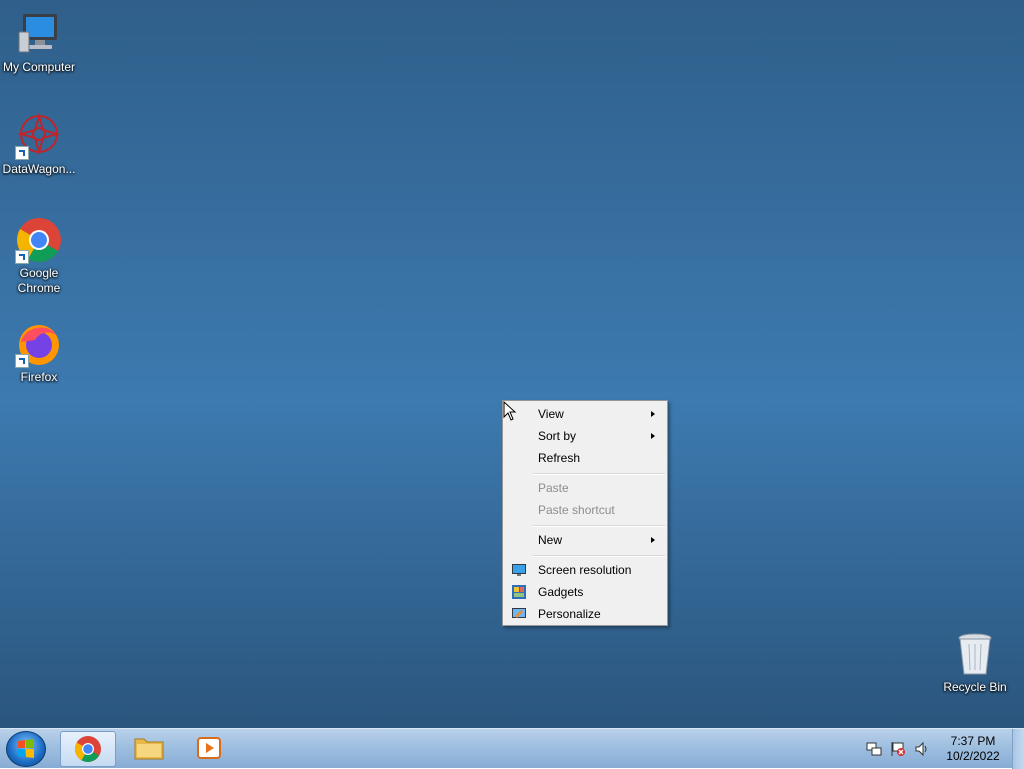  I want to click on firefox-icon, so click(39, 344).